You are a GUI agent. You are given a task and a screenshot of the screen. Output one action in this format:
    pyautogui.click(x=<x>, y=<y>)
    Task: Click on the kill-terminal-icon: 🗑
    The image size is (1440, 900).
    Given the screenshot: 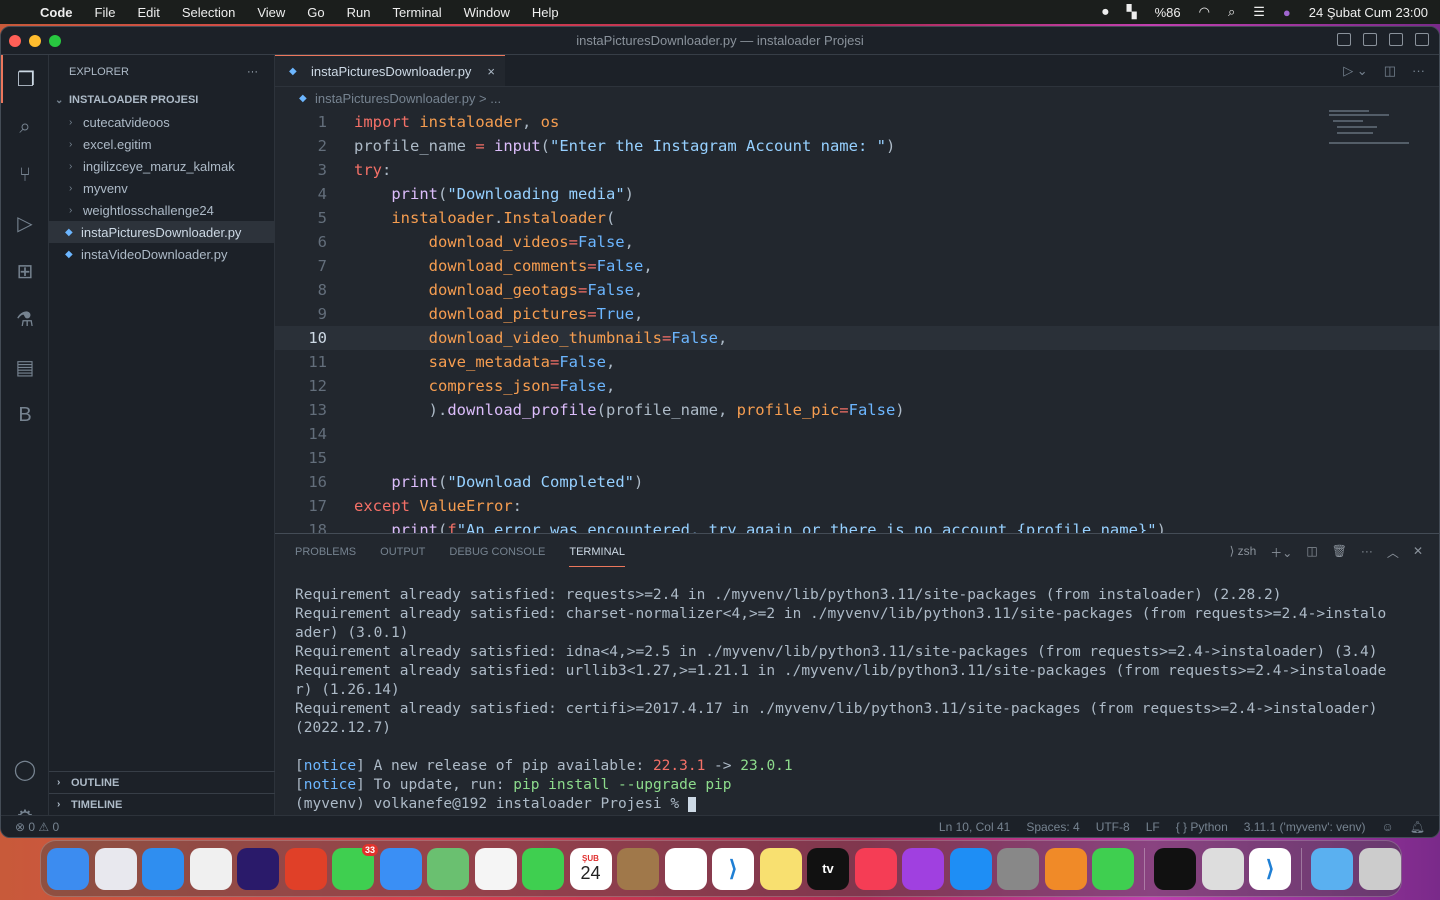 What is the action you would take?
    pyautogui.click(x=1339, y=552)
    